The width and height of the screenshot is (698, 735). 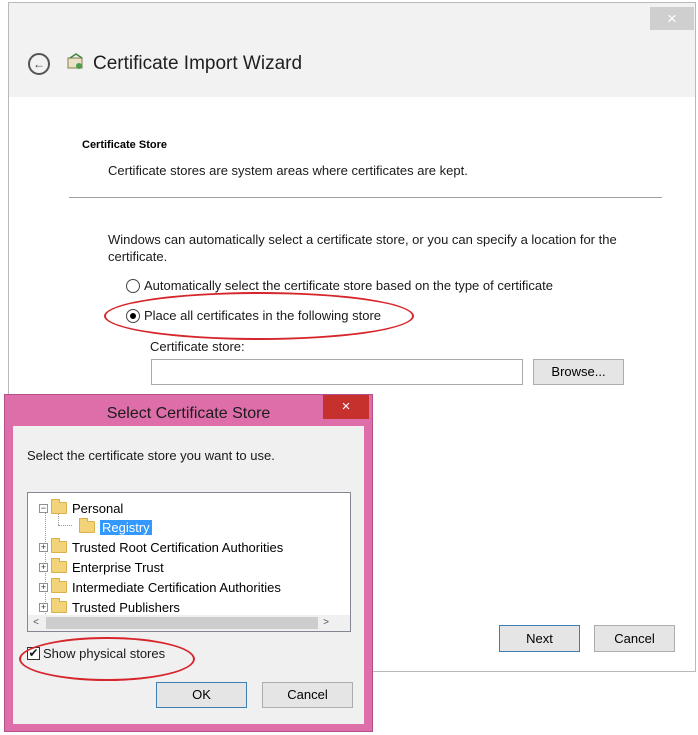 I want to click on show-physical-stores-checkbox: ✔ Show physical stores, so click(x=96, y=653).